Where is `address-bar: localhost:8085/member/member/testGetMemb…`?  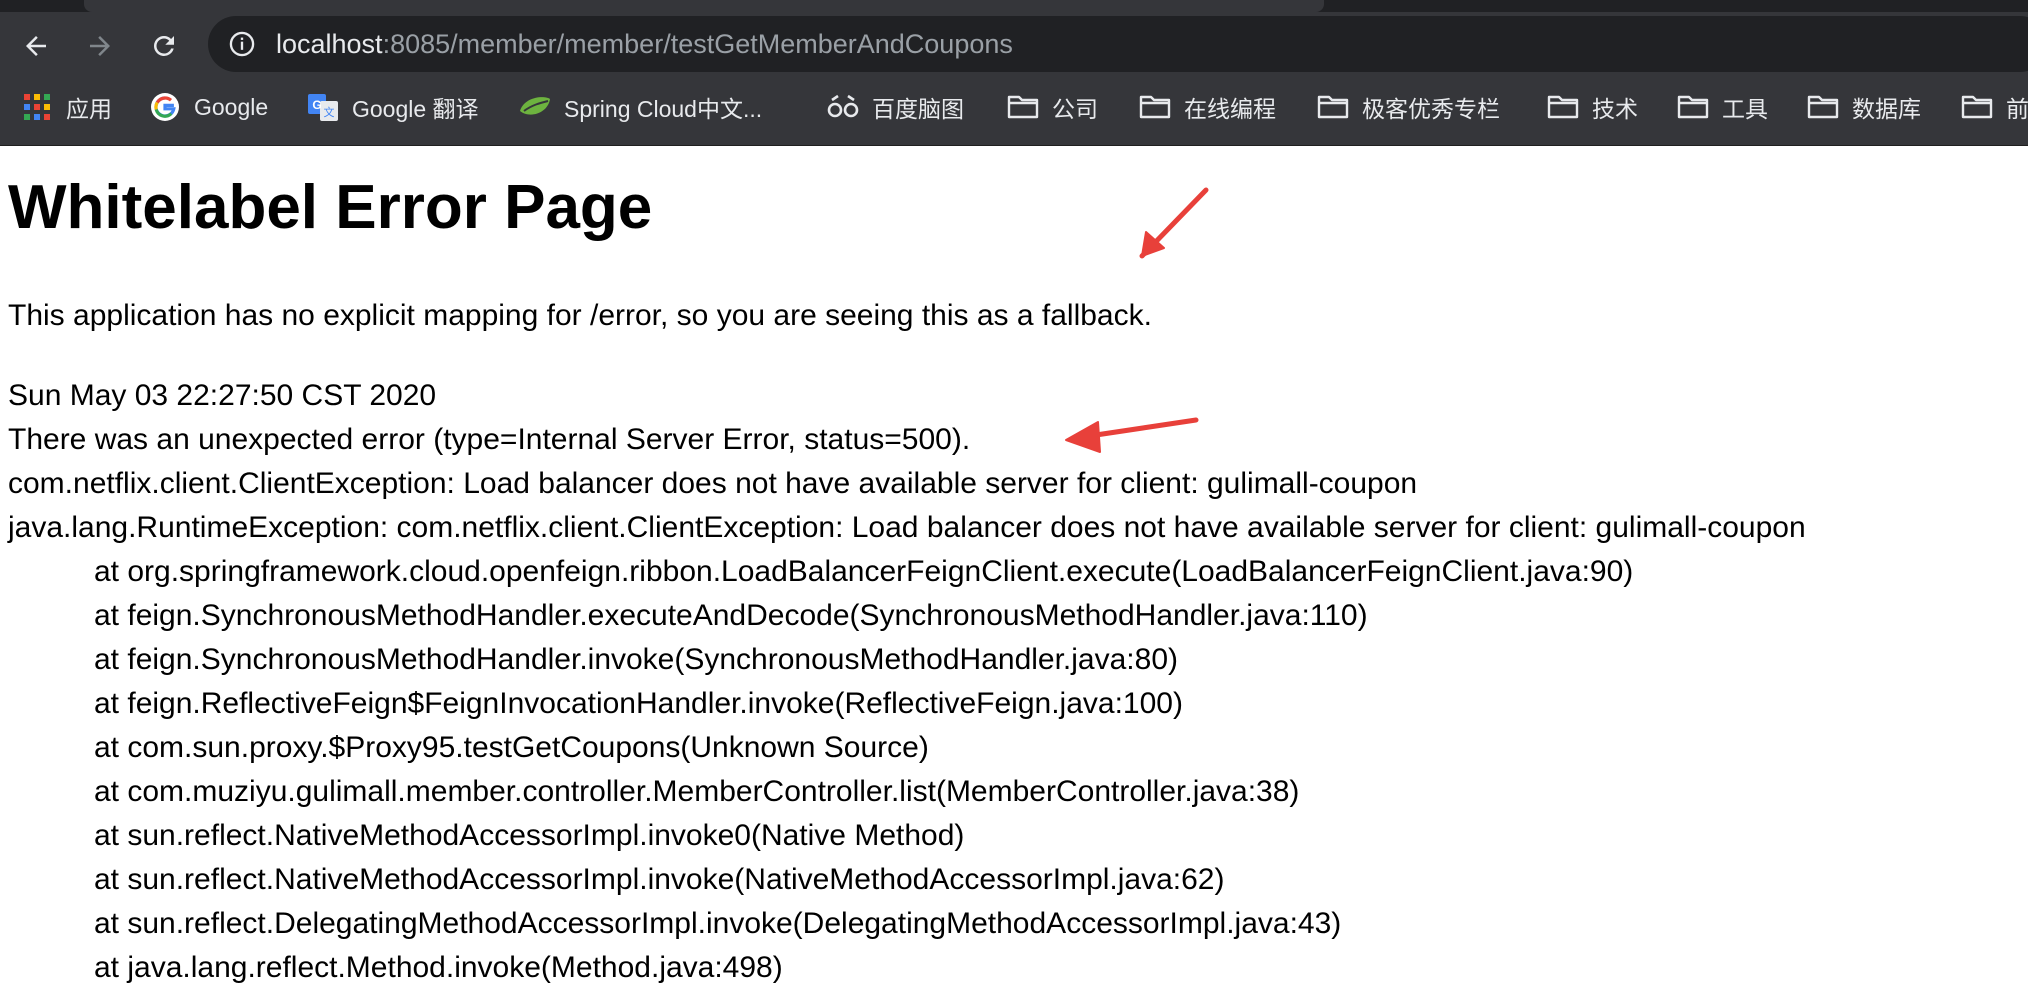
address-bar: localhost:8085/member/member/testGetMemb… is located at coordinates (1118, 44).